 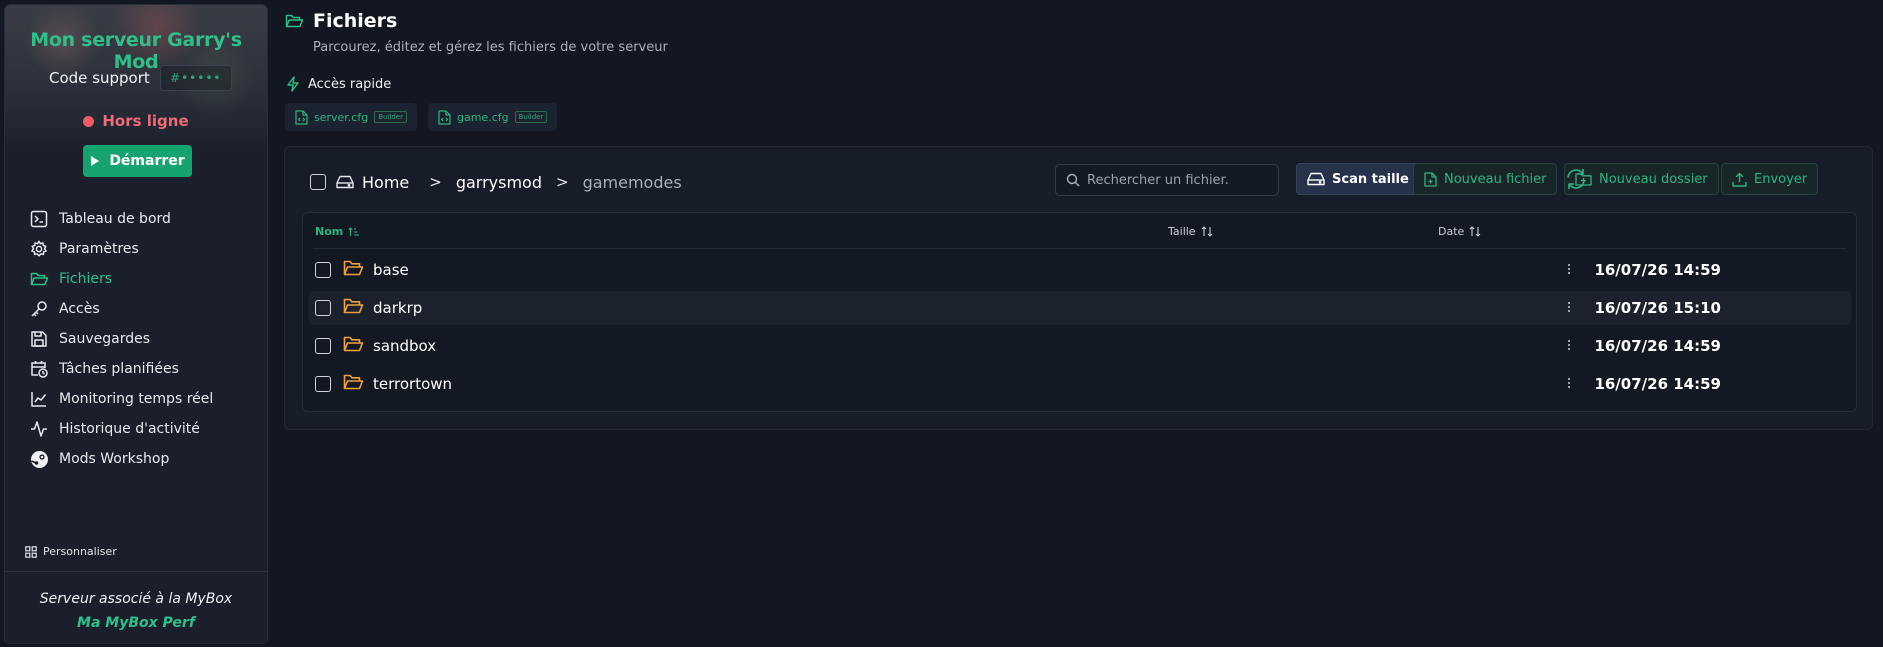 I want to click on new-file-label: Nouveau fichier, so click(x=1495, y=179).